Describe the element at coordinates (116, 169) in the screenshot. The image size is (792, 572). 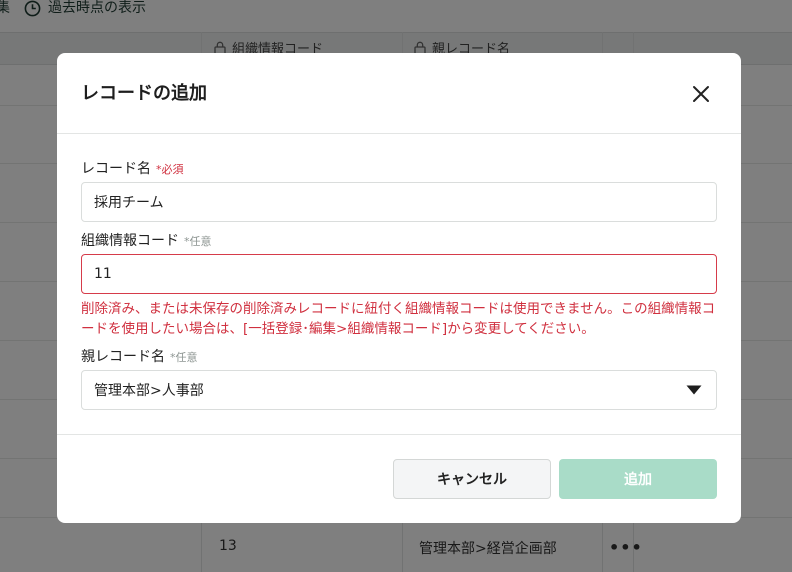
I see `field-label: レコード名` at that location.